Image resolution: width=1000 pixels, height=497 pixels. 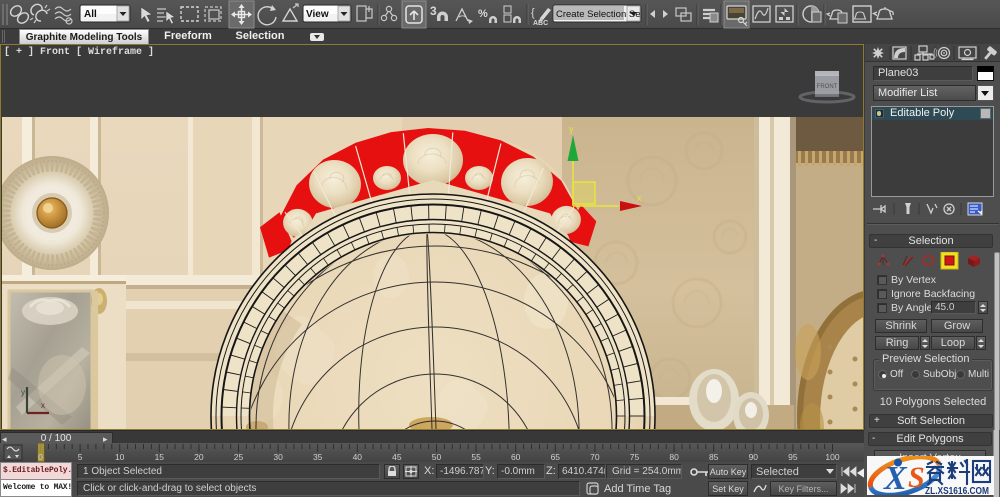 I want to click on svg-text: 25, so click(x=239, y=457).